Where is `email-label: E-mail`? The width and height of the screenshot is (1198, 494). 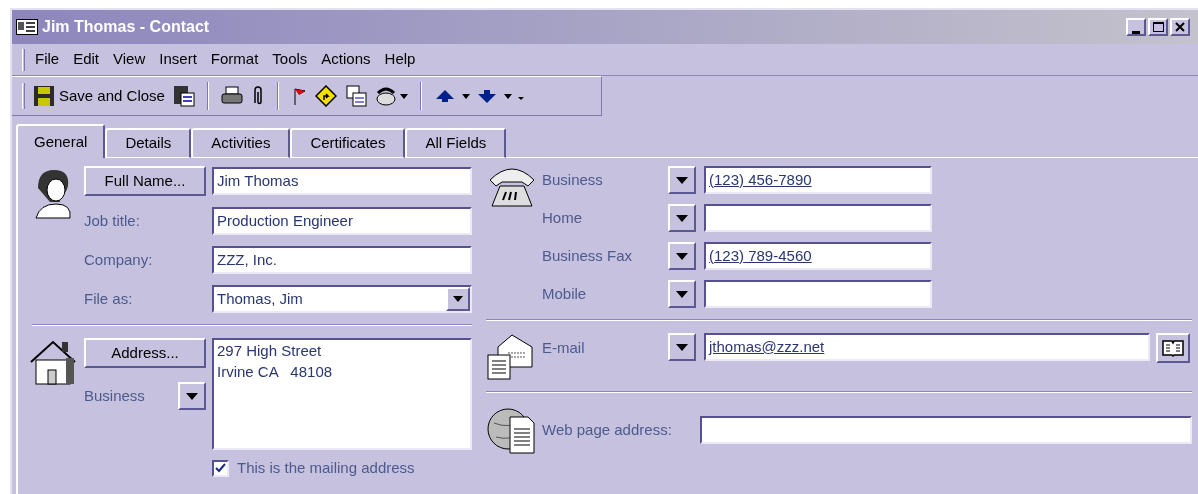
email-label: E-mail is located at coordinates (564, 348).